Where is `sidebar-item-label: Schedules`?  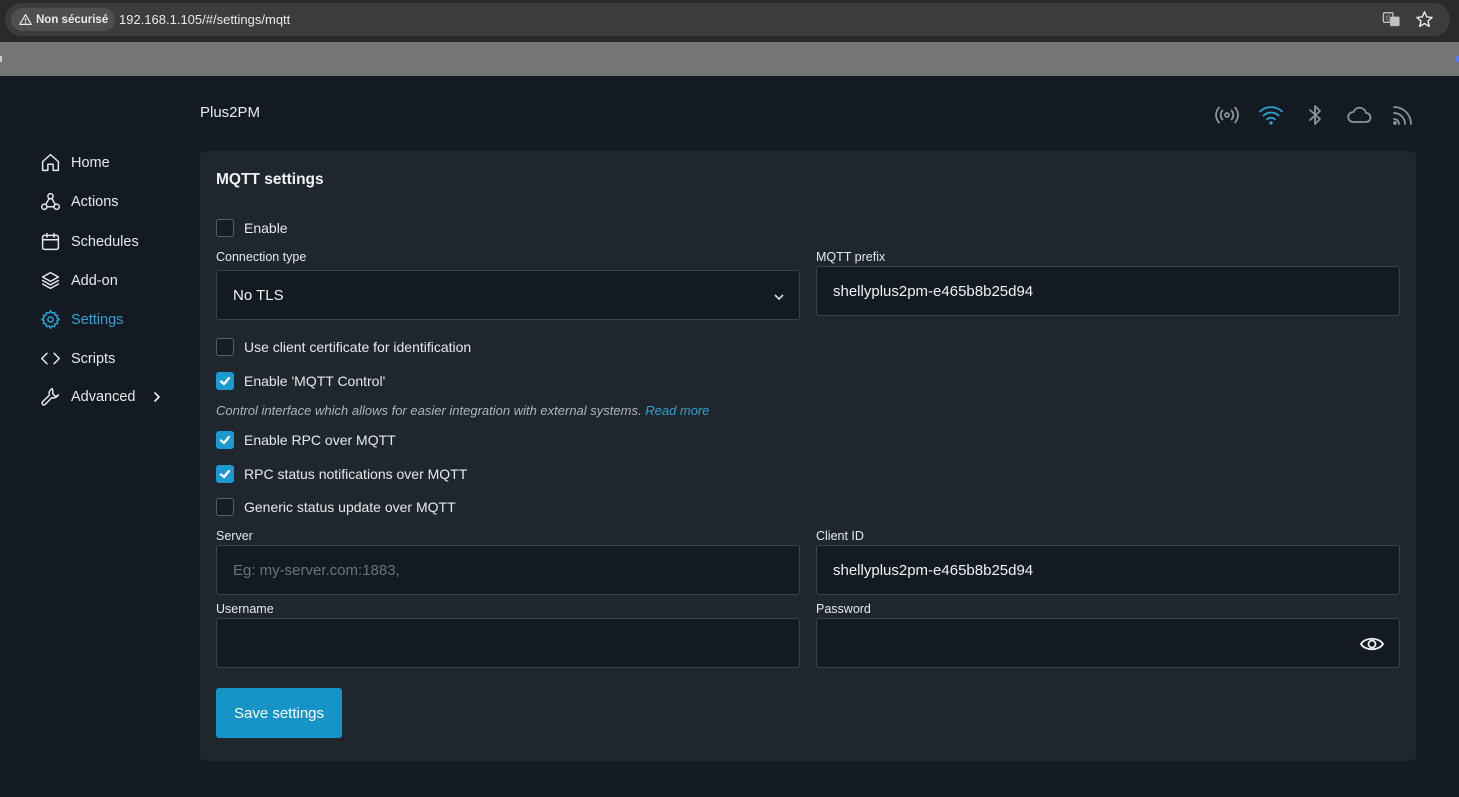
sidebar-item-label: Schedules is located at coordinates (105, 241).